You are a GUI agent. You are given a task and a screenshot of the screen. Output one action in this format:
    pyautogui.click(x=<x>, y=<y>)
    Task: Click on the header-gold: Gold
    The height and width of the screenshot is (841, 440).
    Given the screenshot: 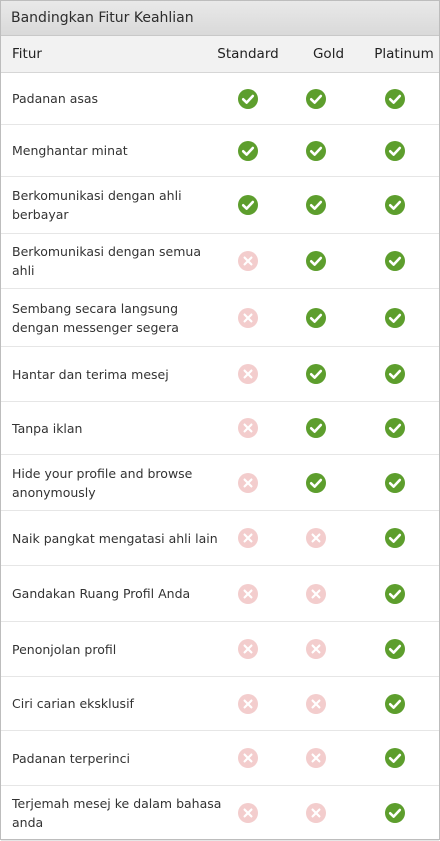 What is the action you would take?
    pyautogui.click(x=328, y=54)
    